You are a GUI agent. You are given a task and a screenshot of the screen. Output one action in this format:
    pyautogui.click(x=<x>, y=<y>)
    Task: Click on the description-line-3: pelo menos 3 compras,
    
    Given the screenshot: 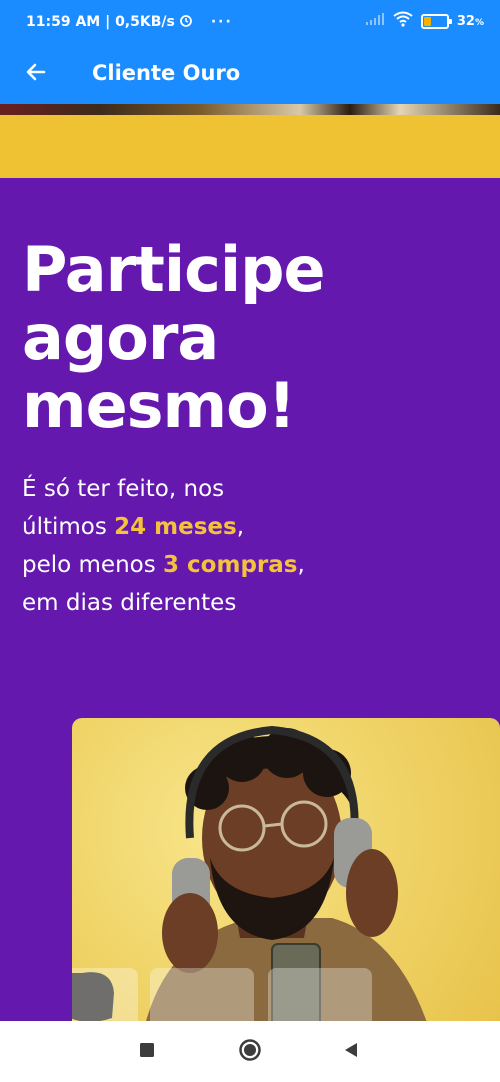 What is the action you would take?
    pyautogui.click(x=163, y=565)
    